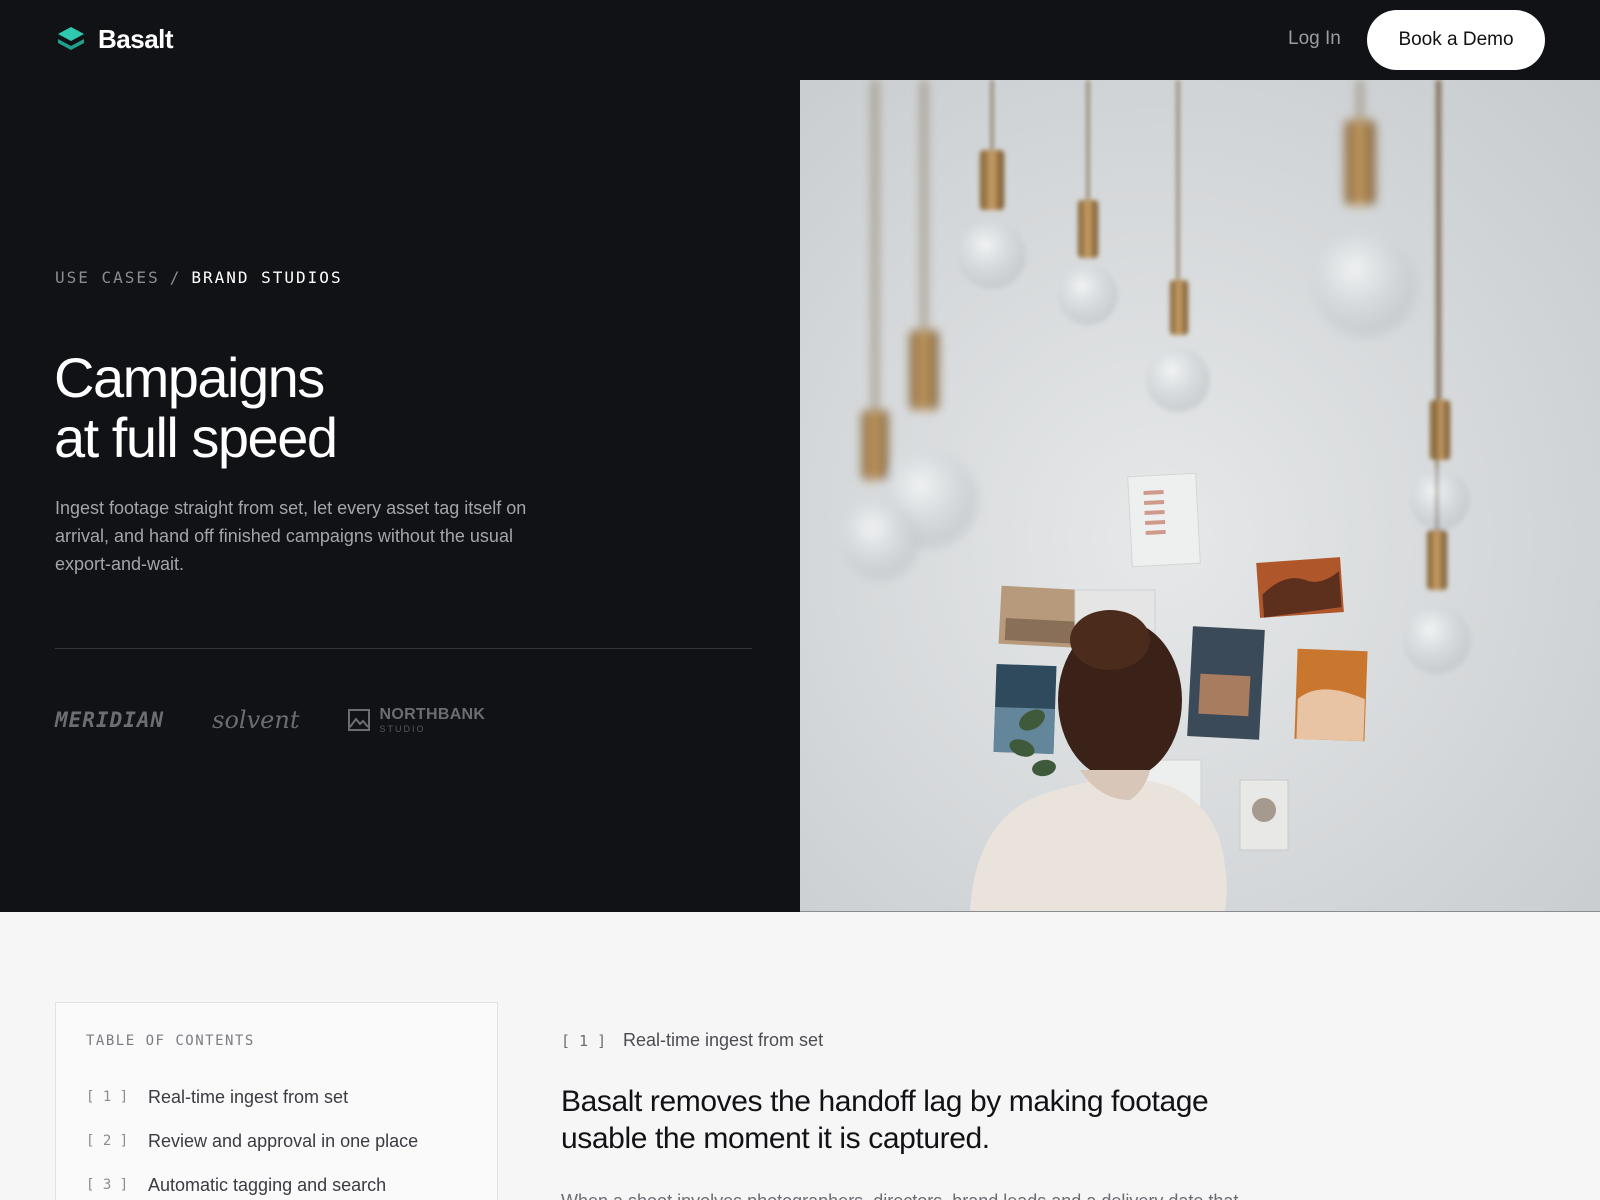 This screenshot has width=1600, height=1200. I want to click on northbank-mountain-icon, so click(359, 720).